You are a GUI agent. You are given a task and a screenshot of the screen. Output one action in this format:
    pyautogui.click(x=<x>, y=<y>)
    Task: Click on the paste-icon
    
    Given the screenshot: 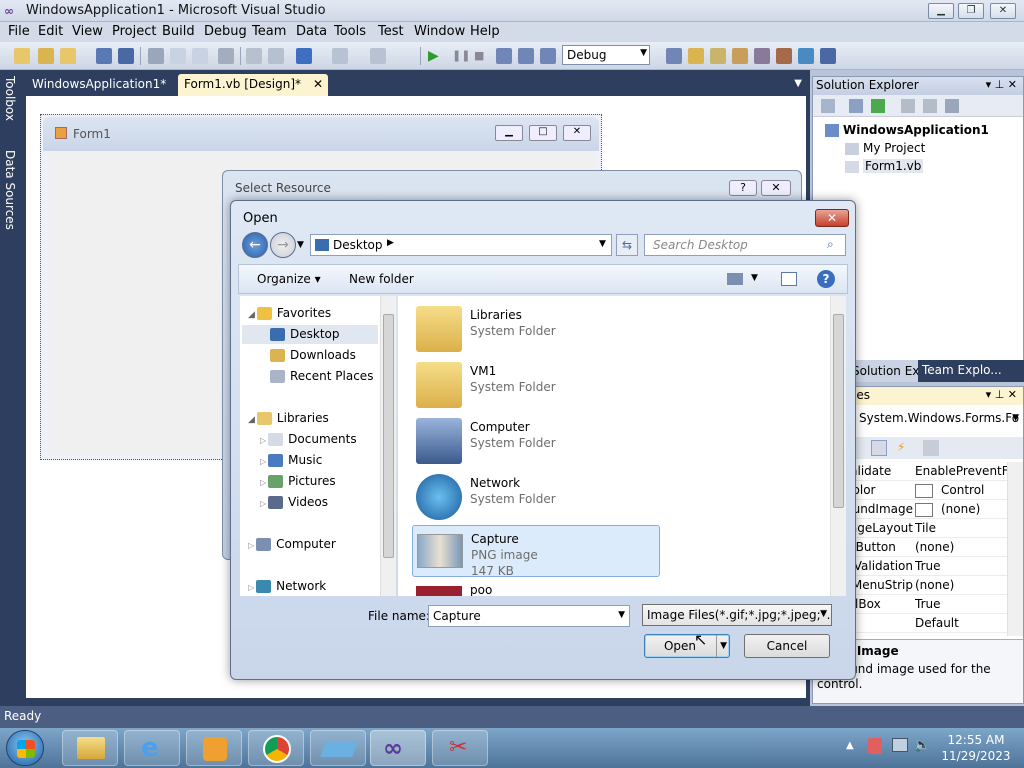 What is the action you would take?
    pyautogui.click(x=200, y=56)
    